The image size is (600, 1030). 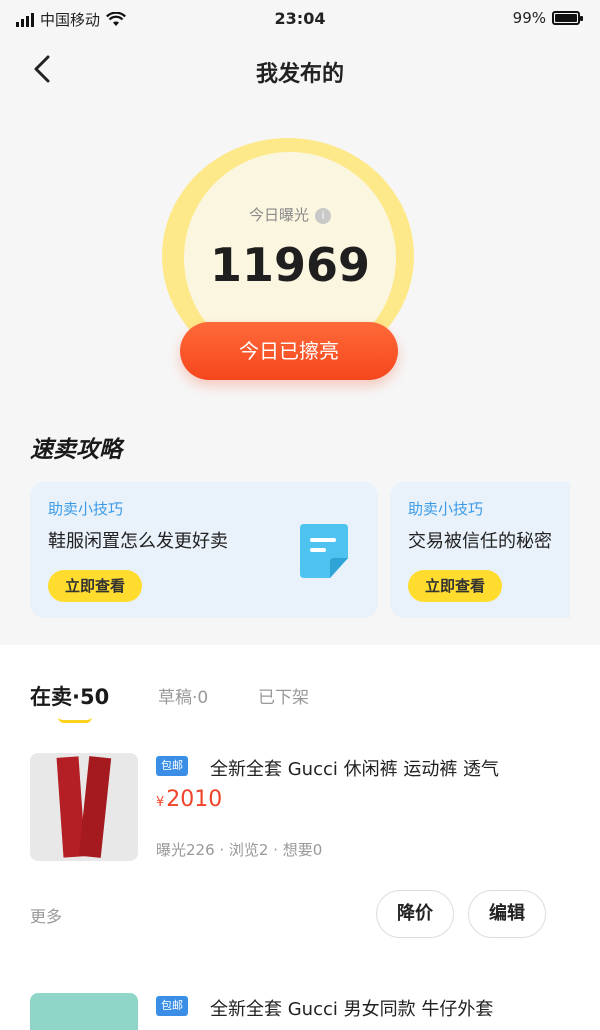 I want to click on battery-percent: 99%, so click(x=529, y=18).